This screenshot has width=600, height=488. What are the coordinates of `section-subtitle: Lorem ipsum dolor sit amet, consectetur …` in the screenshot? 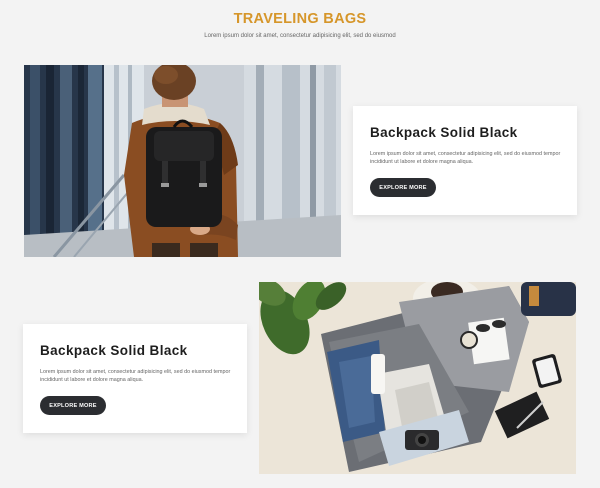 It's located at (300, 36).